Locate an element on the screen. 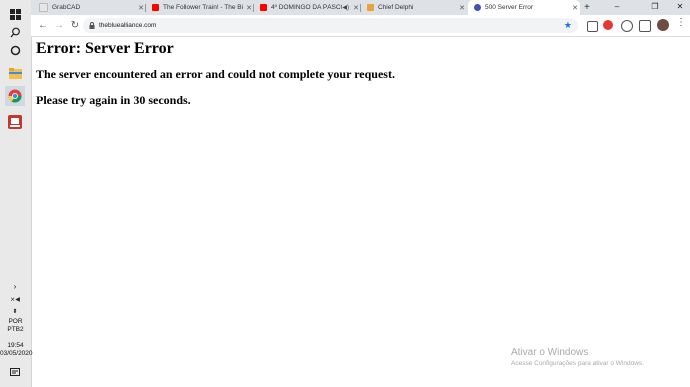  tab-label: 500 Server Error is located at coordinates (509, 7).